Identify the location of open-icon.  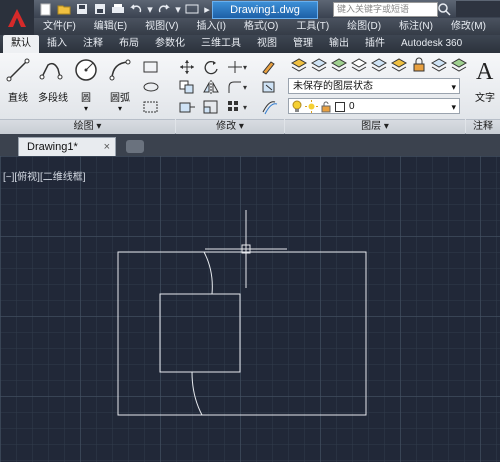
(64, 9).